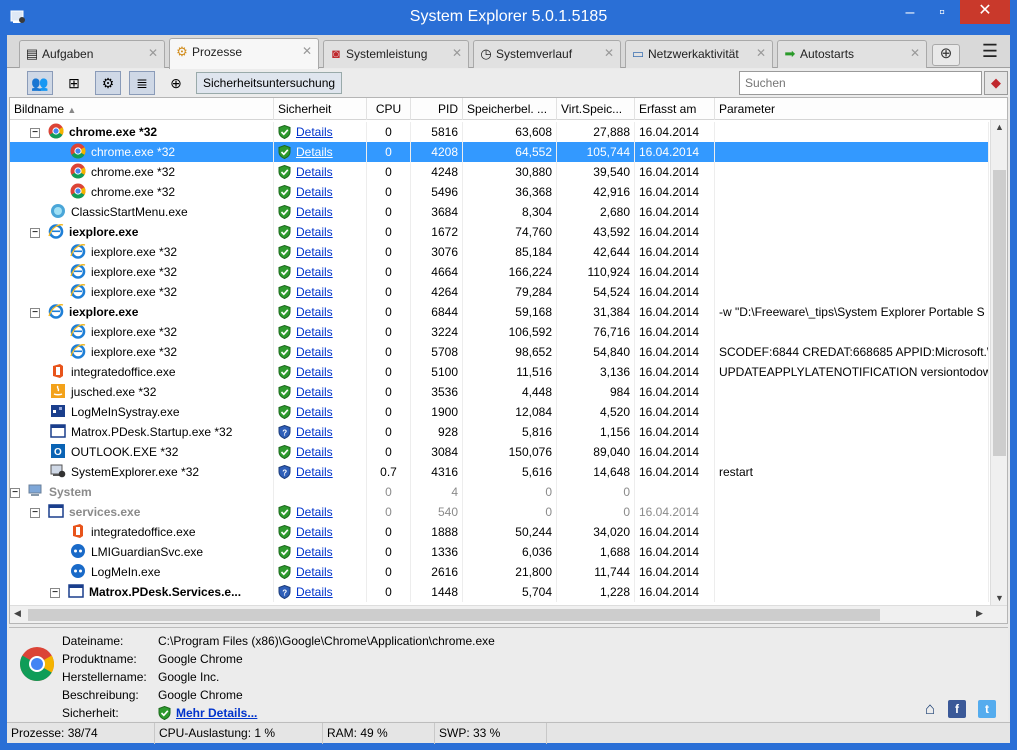 The image size is (1017, 750). What do you see at coordinates (454, 615) in the screenshot?
I see `hscroll-thumb` at bounding box center [454, 615].